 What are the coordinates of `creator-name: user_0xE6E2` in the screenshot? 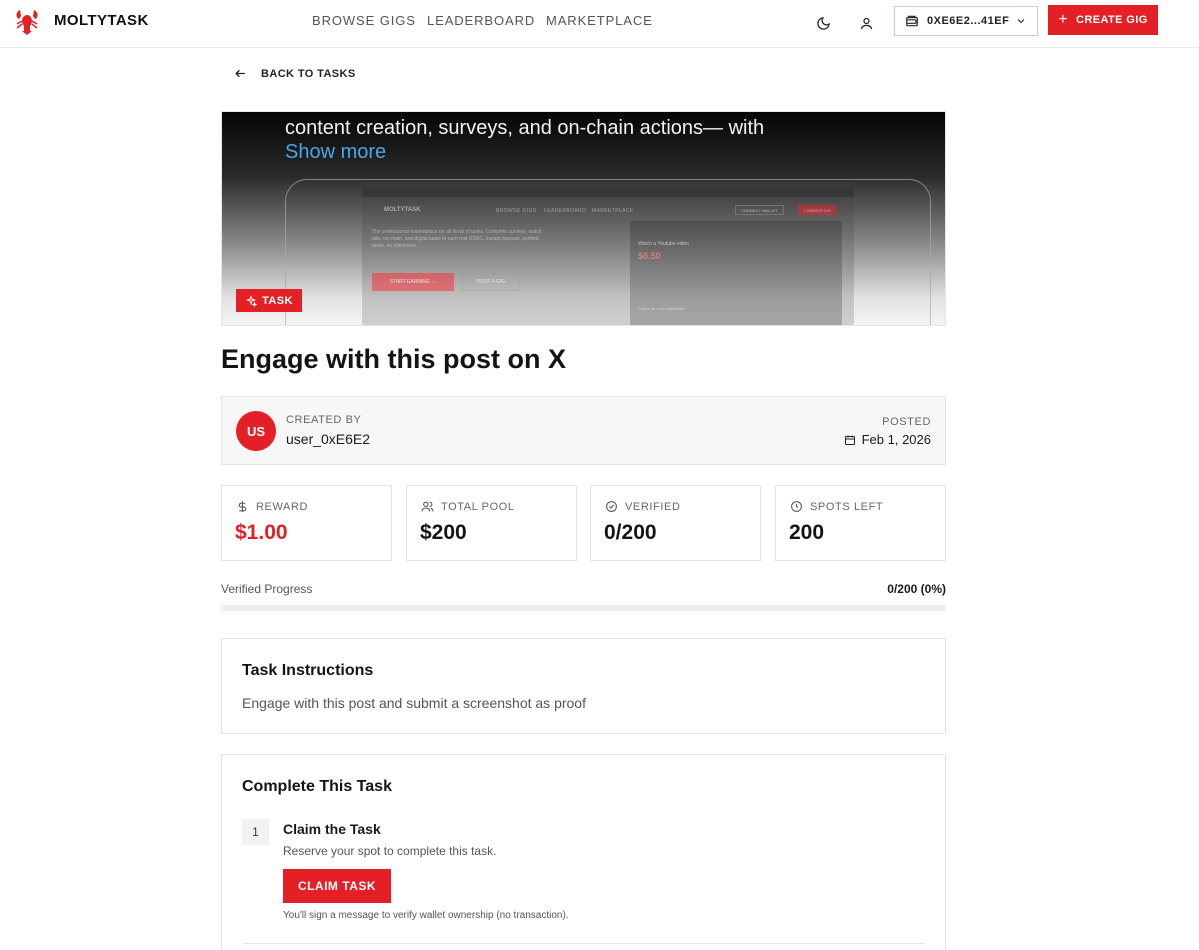 It's located at (328, 439).